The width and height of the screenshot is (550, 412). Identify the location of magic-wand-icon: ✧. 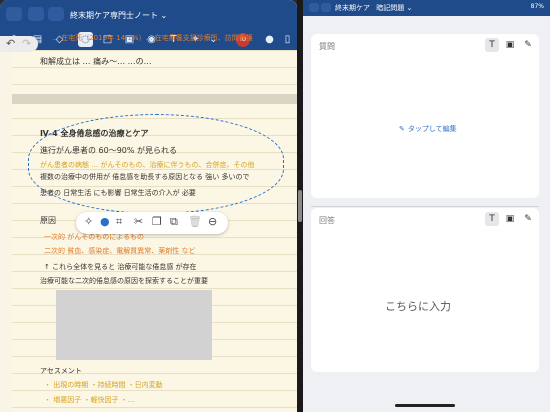
(88, 221).